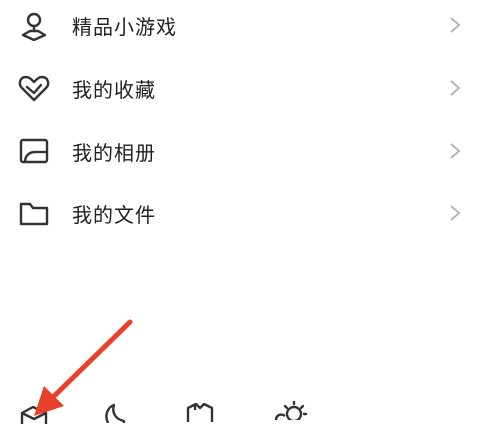  Describe the element at coordinates (34, 213) in the screenshot. I see `folder-icon` at that location.